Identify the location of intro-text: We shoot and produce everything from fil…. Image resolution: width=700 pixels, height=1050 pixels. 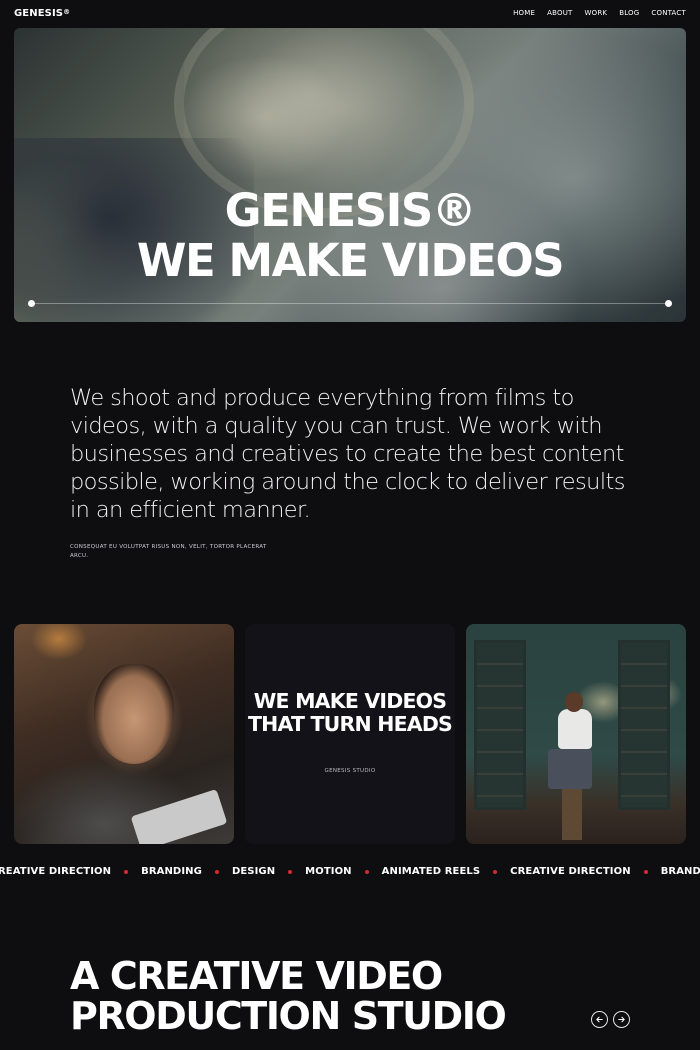
(347, 454).